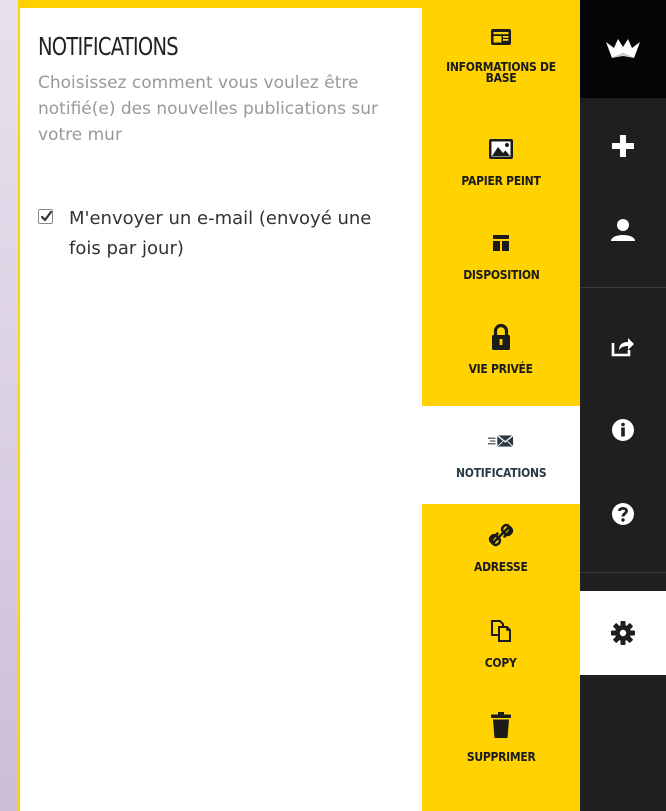 This screenshot has height=811, width=666. Describe the element at coordinates (501, 567) in the screenshot. I see `tab-adresse-label: ADRESSE` at that location.